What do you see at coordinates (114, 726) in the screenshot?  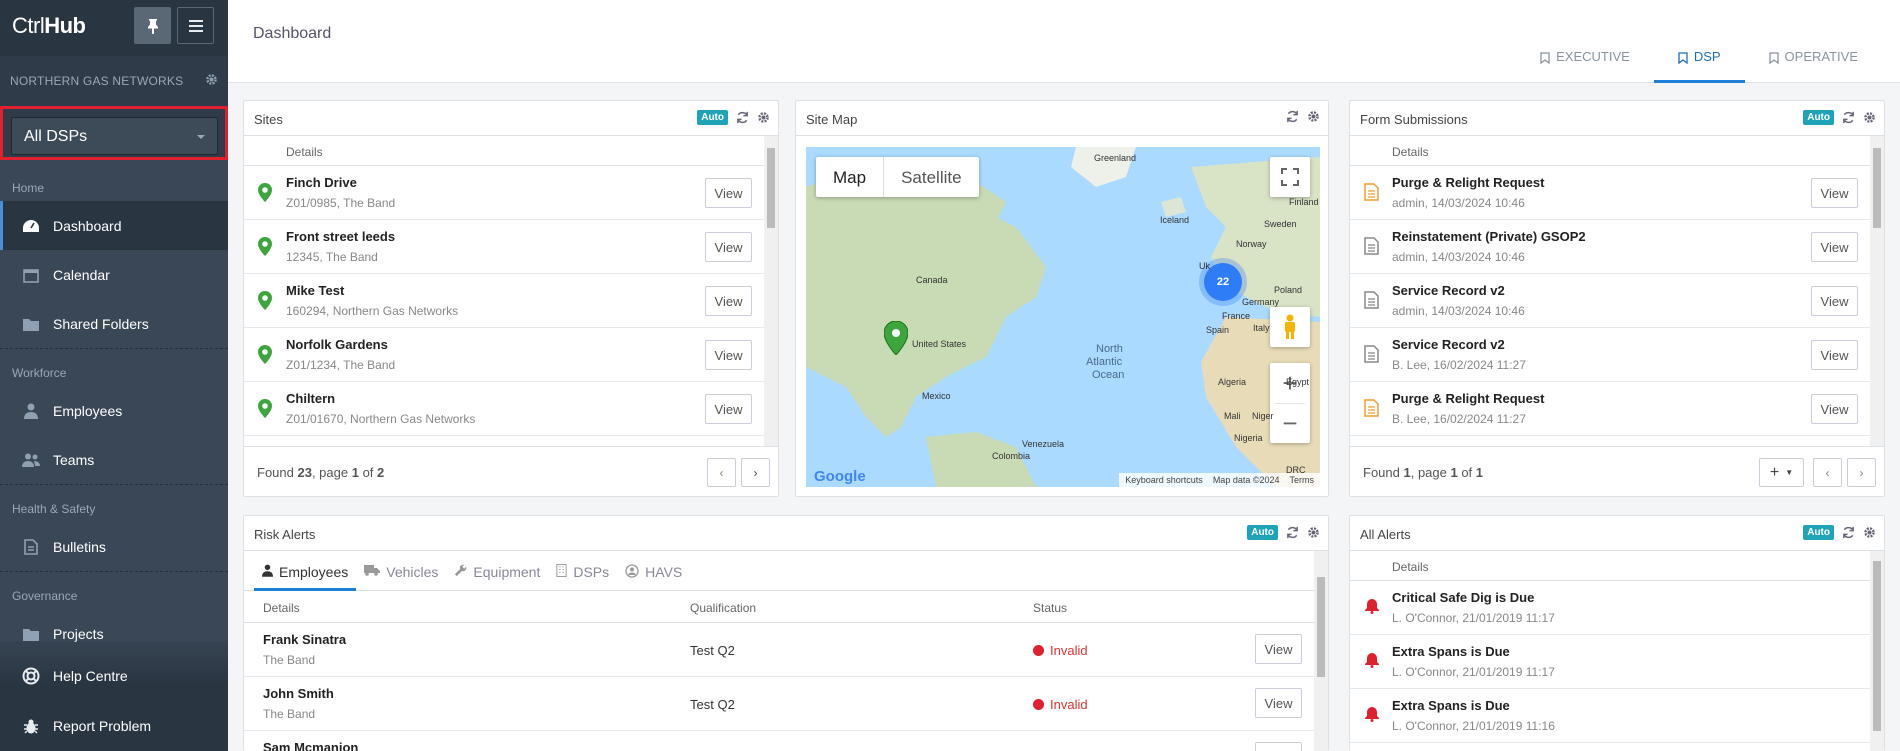 I see `report-problem-link: Report Problem` at bounding box center [114, 726].